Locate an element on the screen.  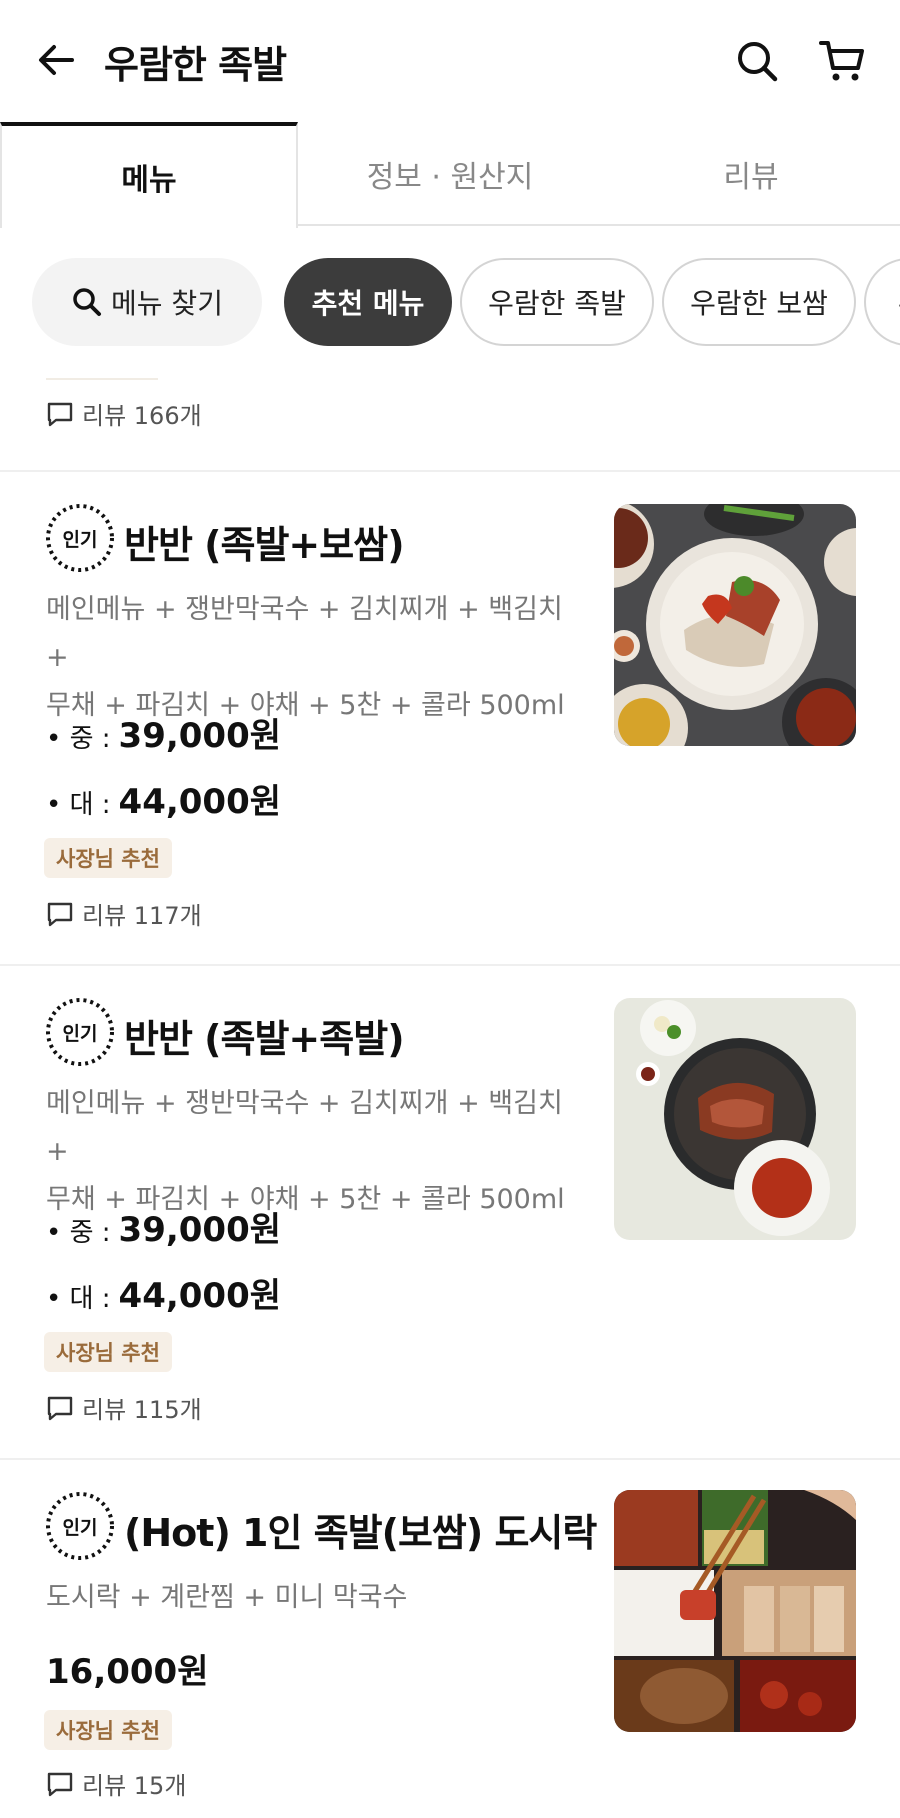
chip-uram-bossam: 우람한 보쌈 is located at coordinates (759, 302).